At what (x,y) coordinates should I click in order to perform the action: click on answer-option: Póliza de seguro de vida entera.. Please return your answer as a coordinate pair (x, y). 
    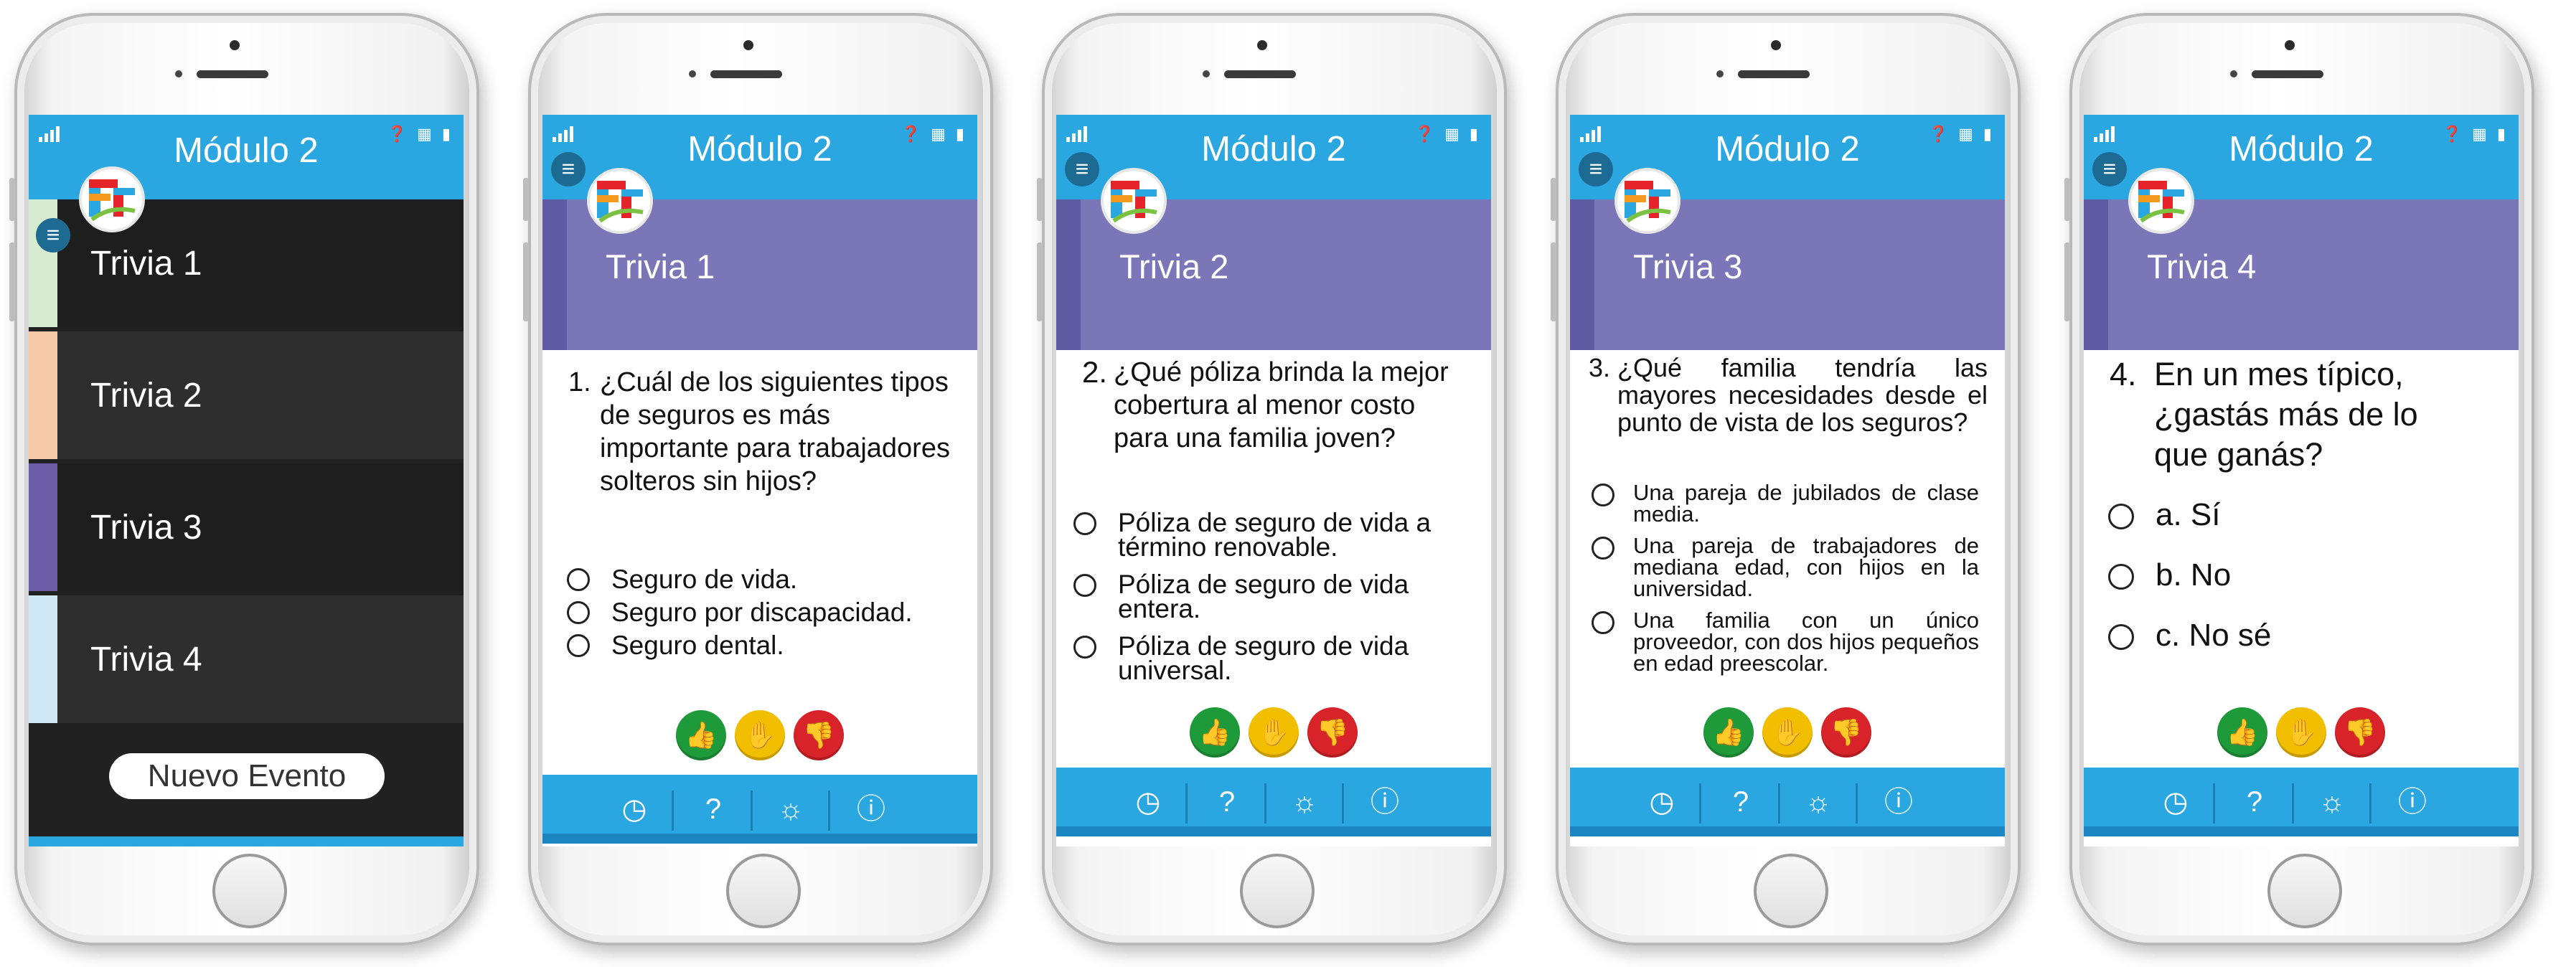
    Looking at the image, I should click on (1274, 596).